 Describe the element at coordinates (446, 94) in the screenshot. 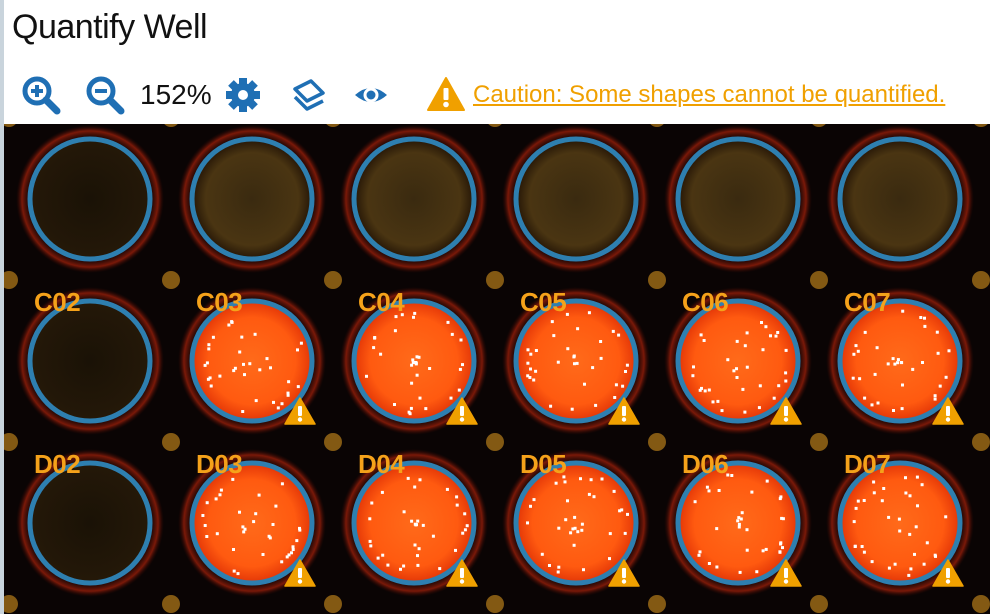

I see `caution-icon` at that location.